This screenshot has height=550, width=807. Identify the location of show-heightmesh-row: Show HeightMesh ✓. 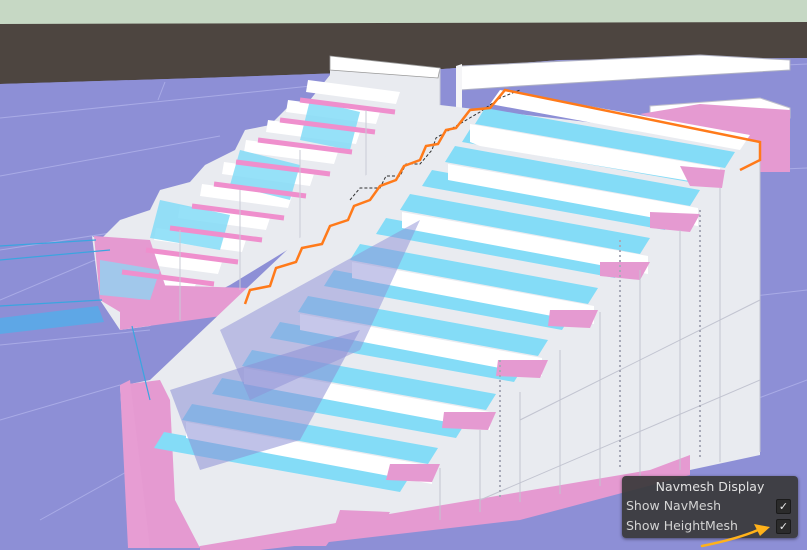
(710, 526).